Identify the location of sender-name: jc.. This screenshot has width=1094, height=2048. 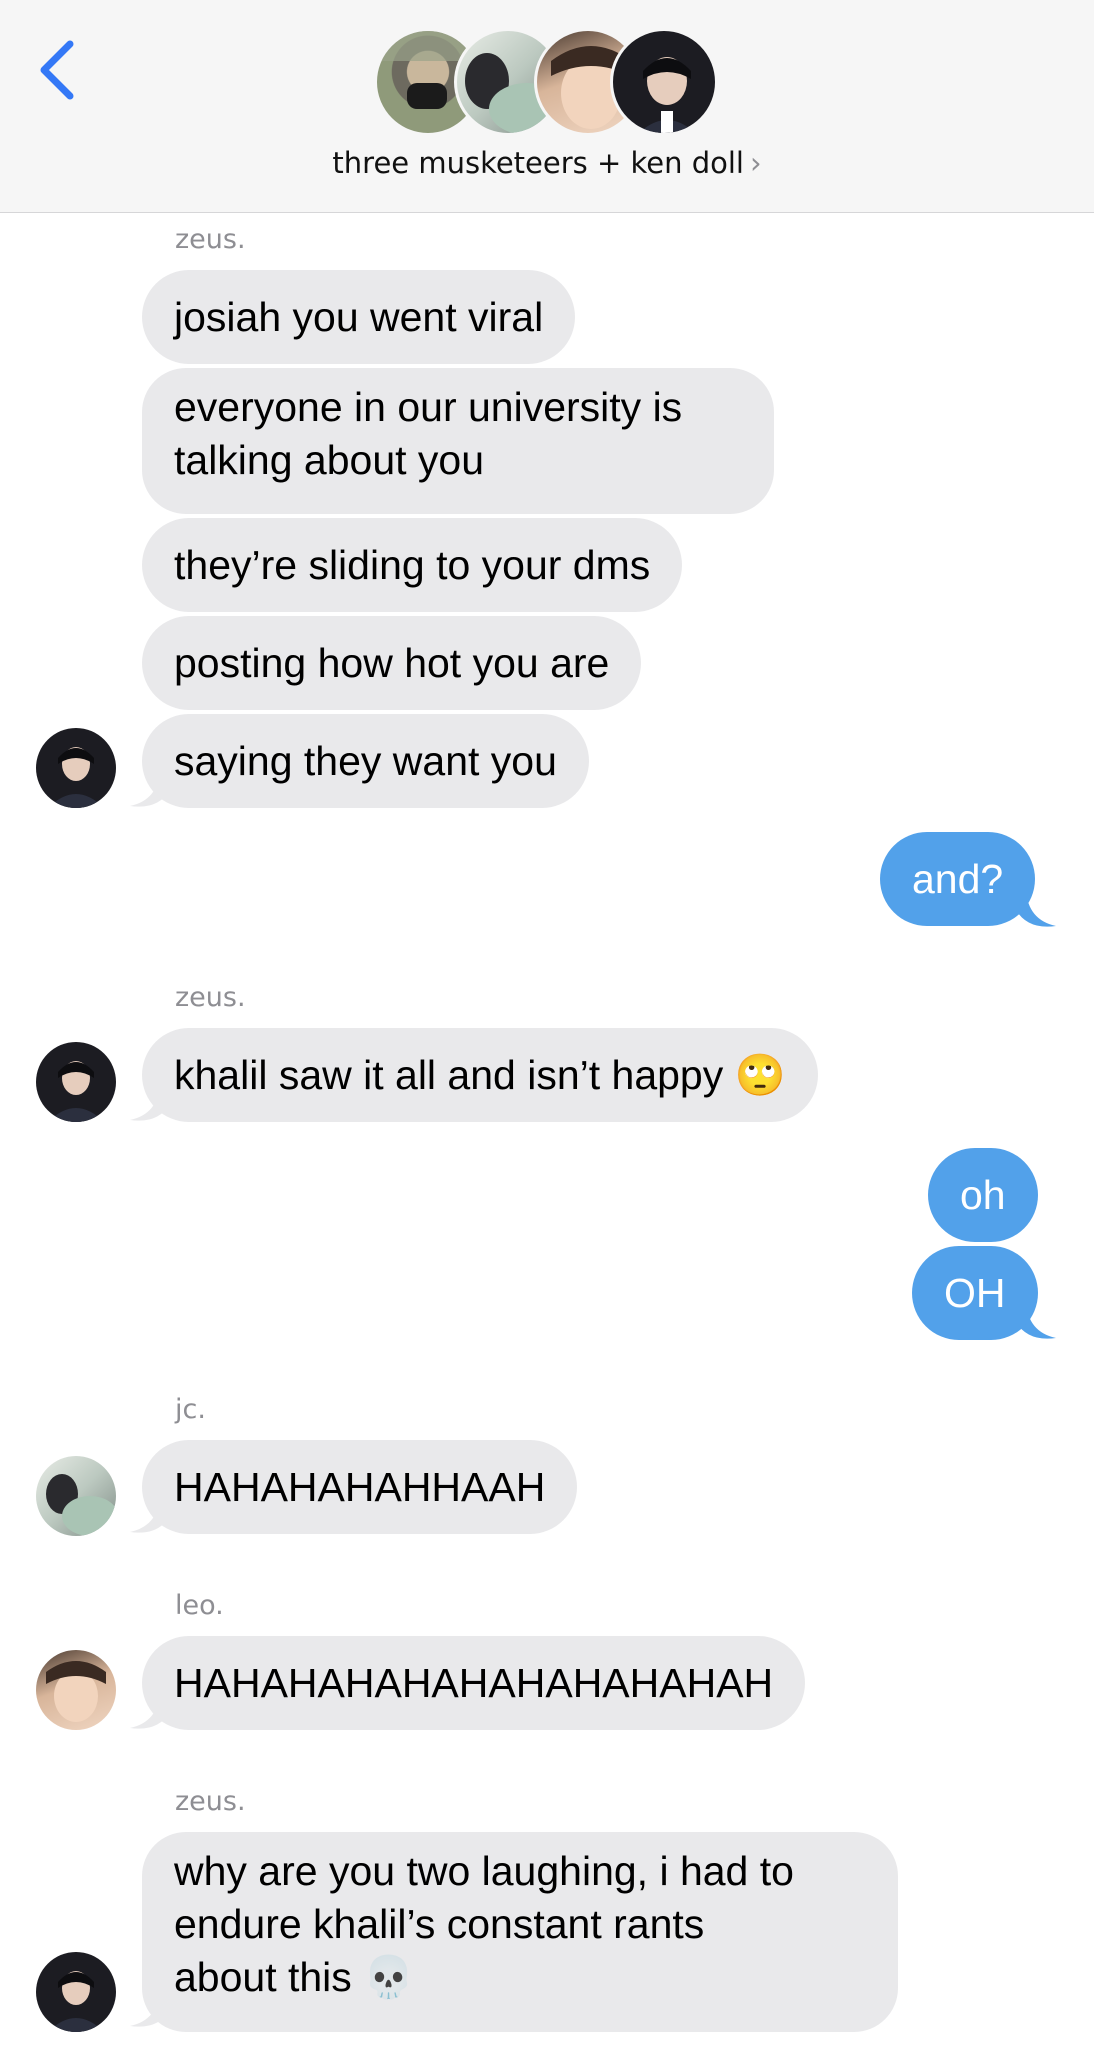
(190, 1409).